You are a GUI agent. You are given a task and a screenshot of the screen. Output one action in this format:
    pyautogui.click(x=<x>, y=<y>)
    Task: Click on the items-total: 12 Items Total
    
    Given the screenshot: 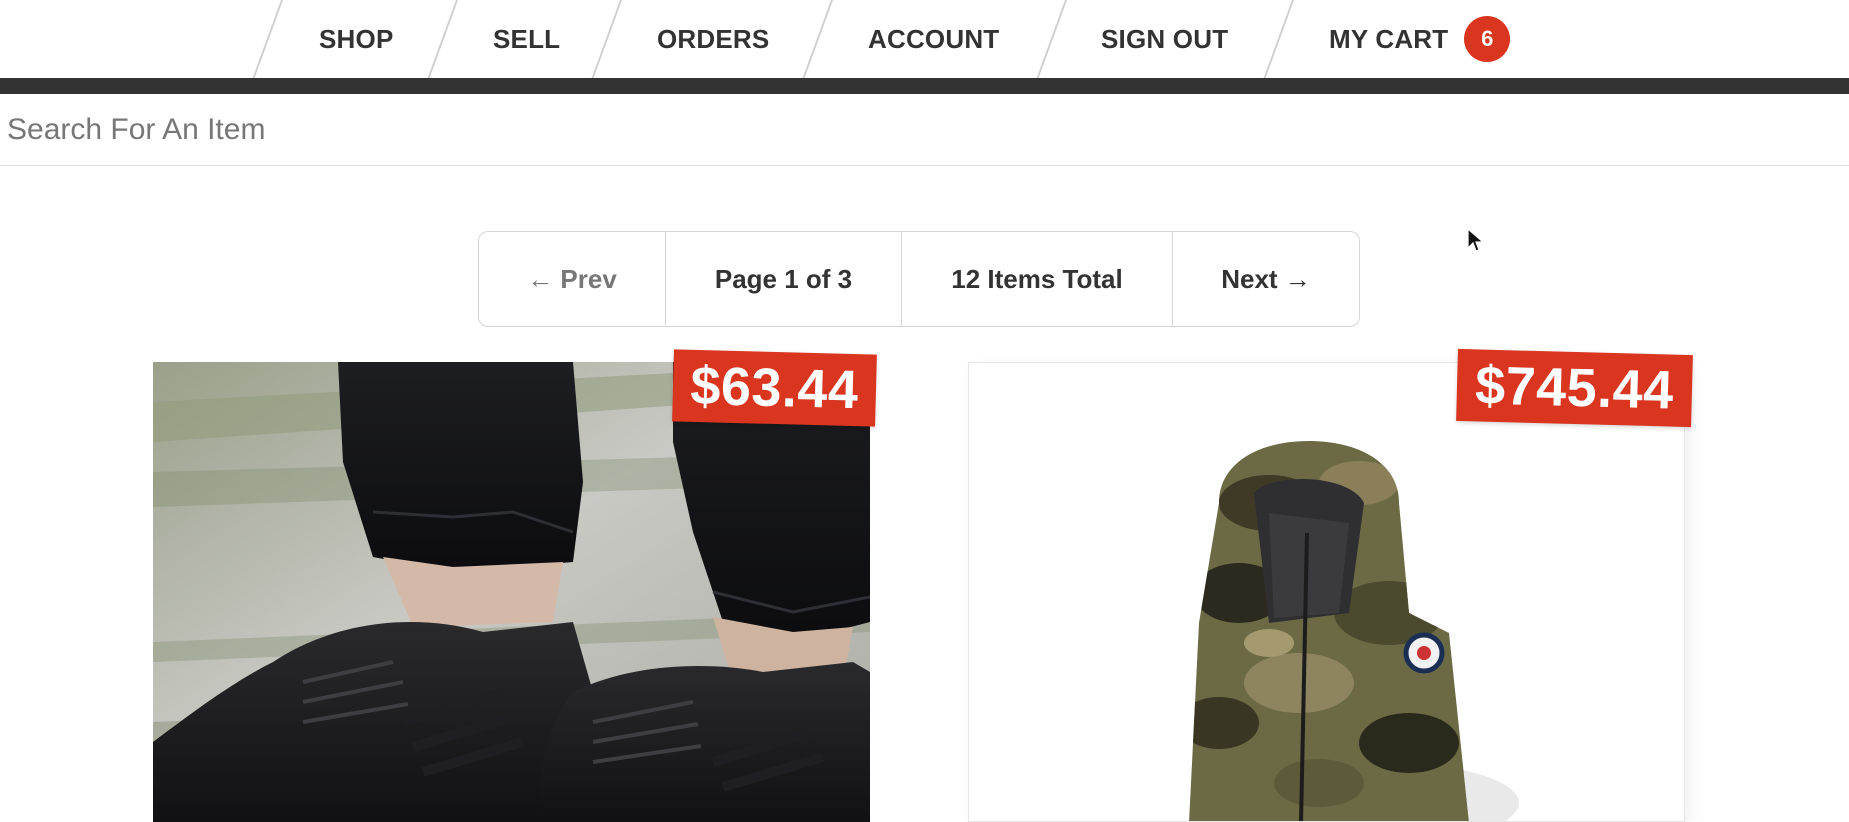 What is the action you would take?
    pyautogui.click(x=1037, y=279)
    